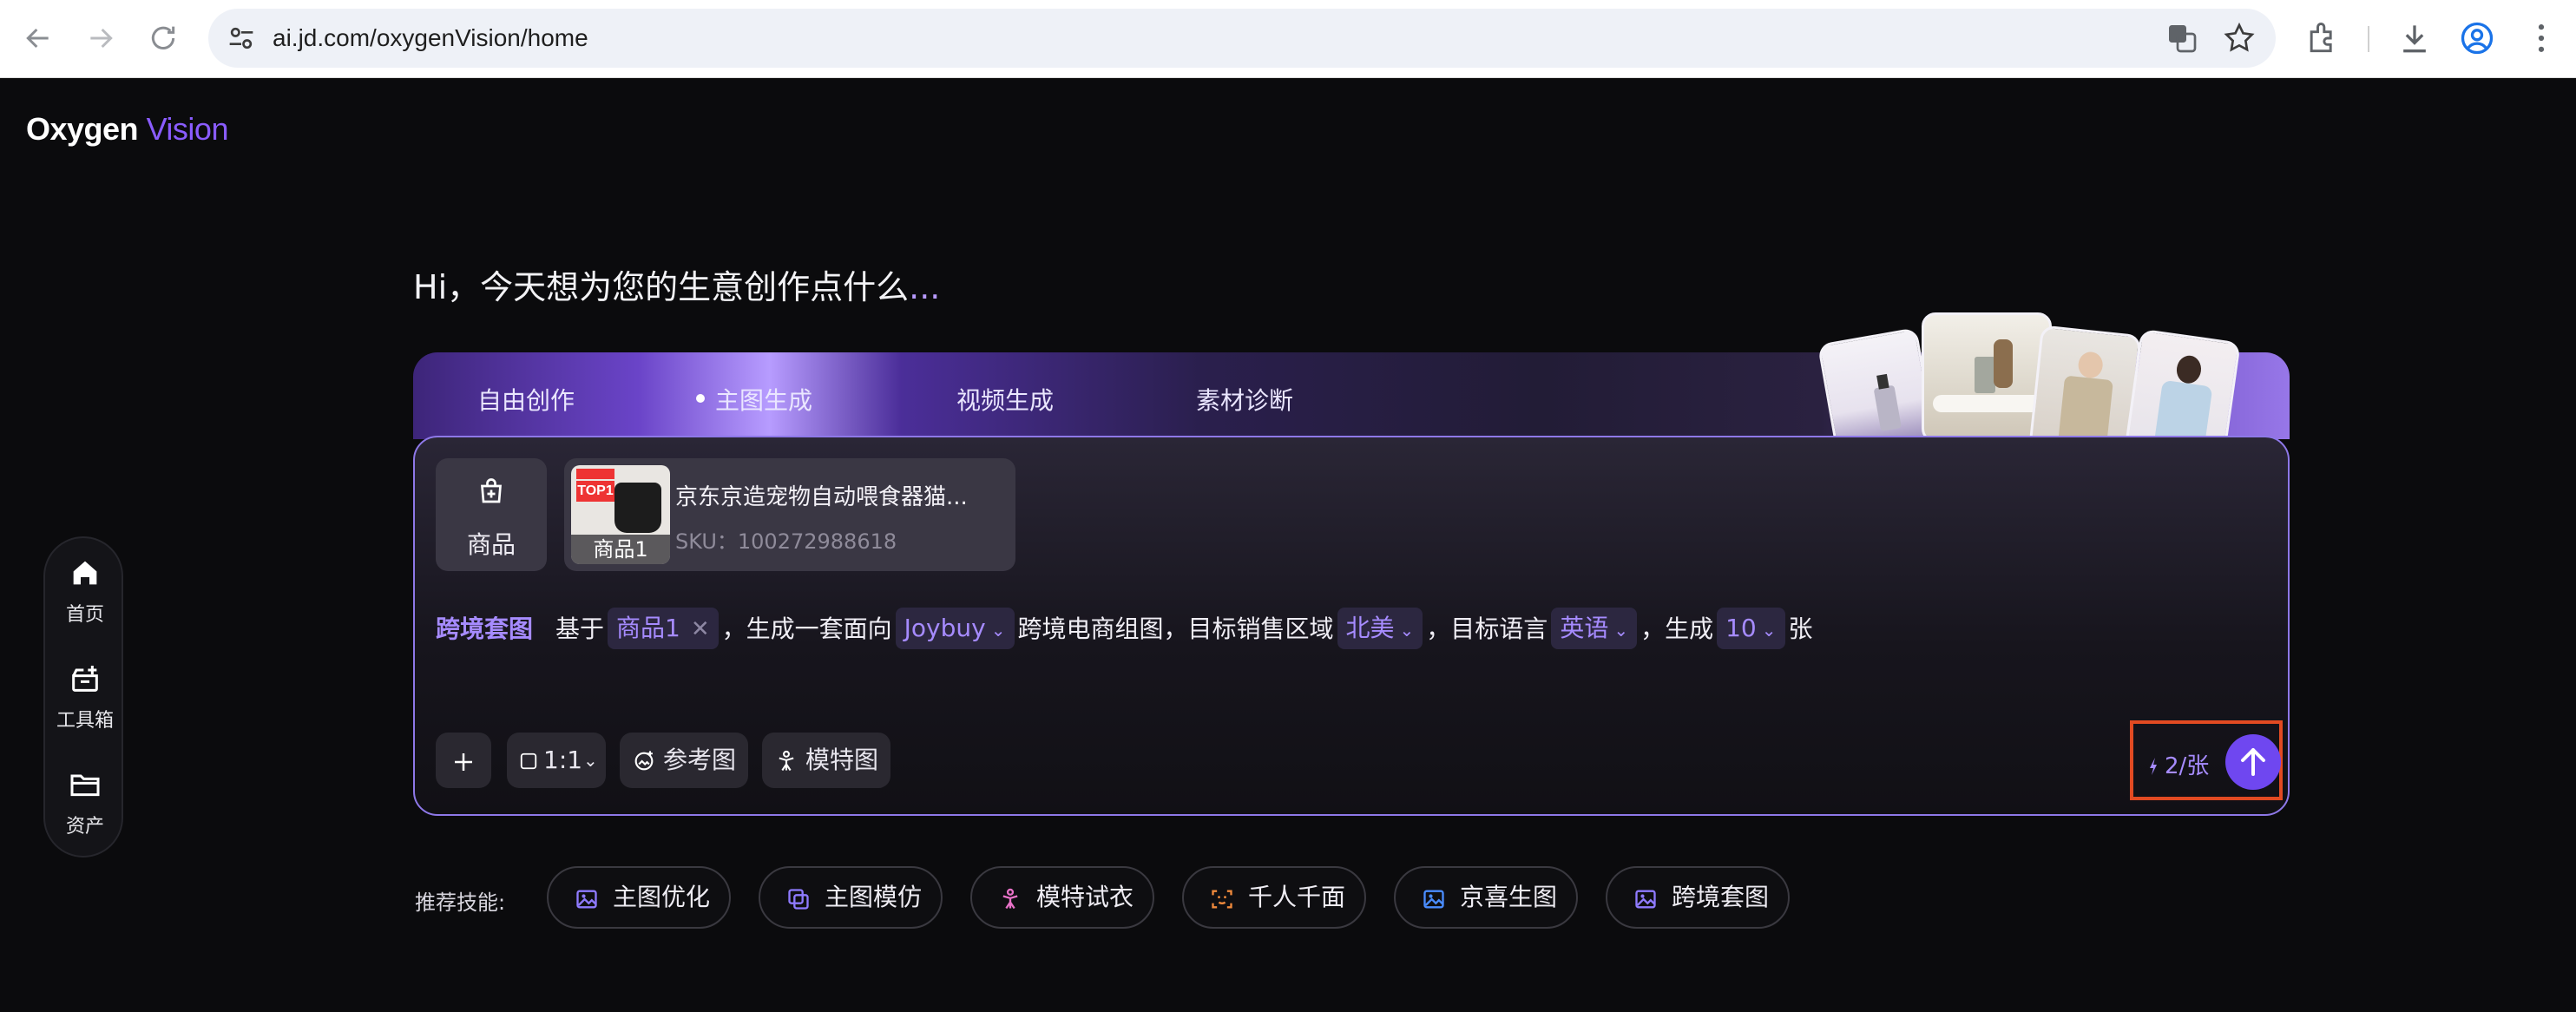  What do you see at coordinates (620, 549) in the screenshot?
I see `product-tag: 商品1` at bounding box center [620, 549].